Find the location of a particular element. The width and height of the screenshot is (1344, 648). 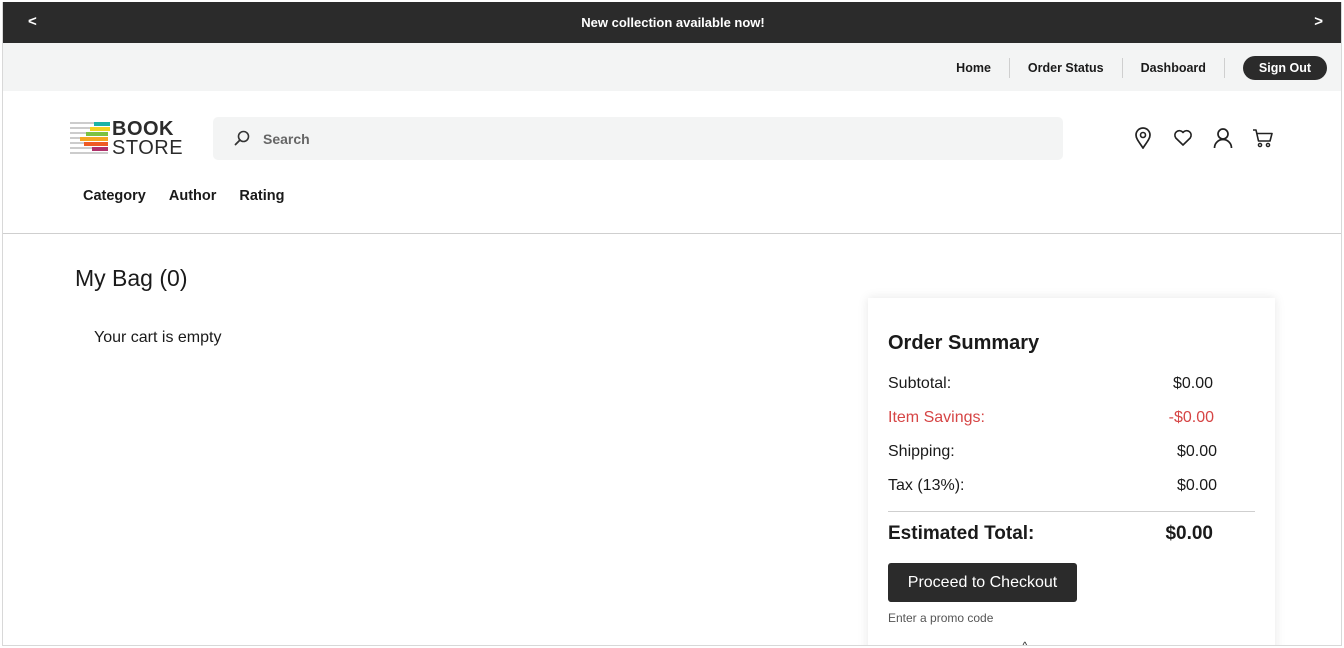

summary-divider is located at coordinates (1071, 511).